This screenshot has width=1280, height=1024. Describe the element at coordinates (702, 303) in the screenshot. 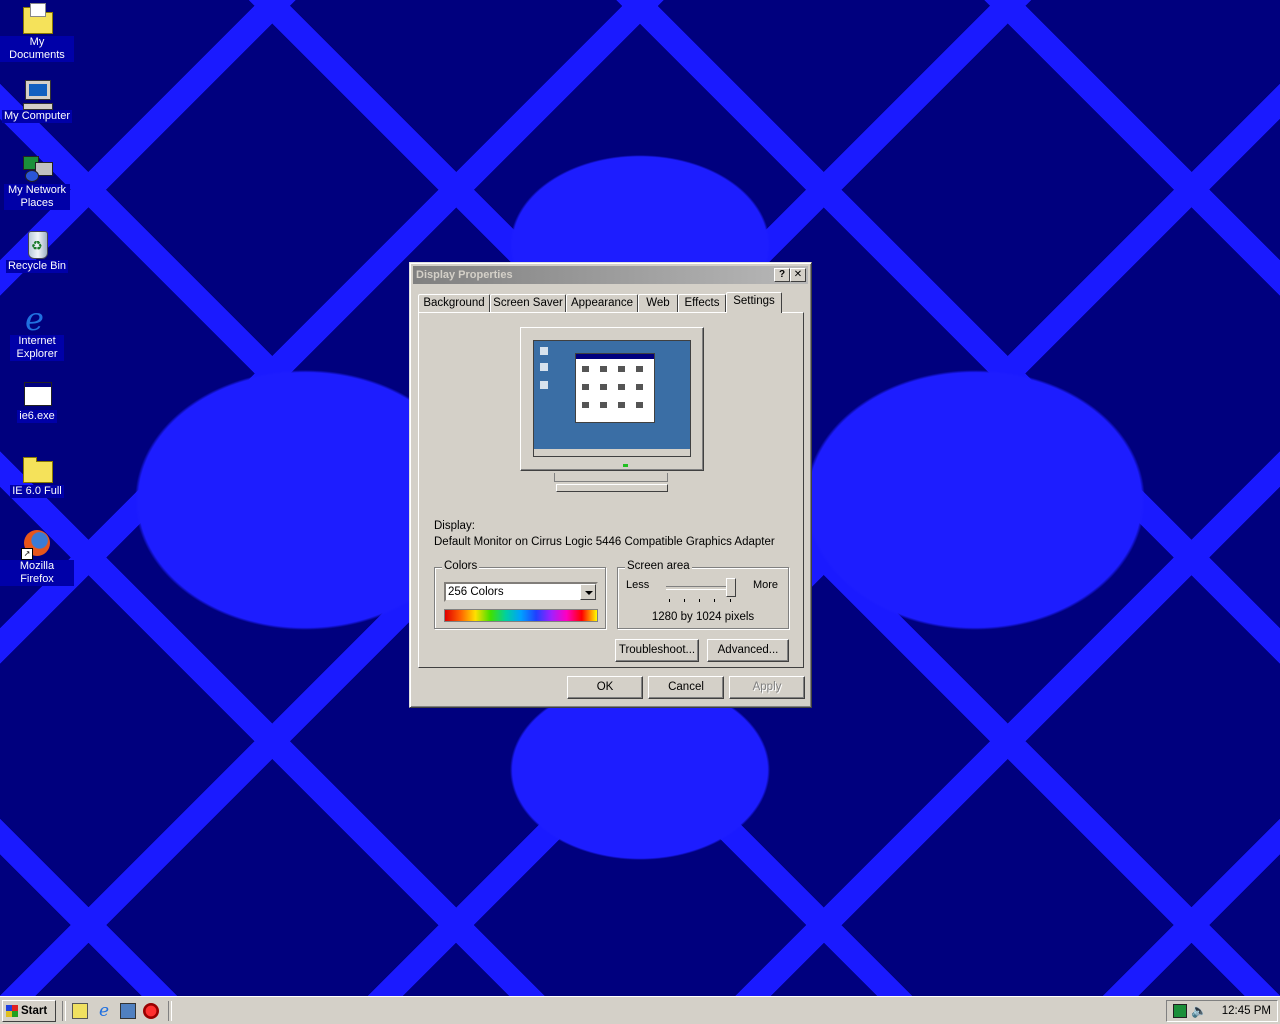

I see `tab-effects: Effects` at that location.